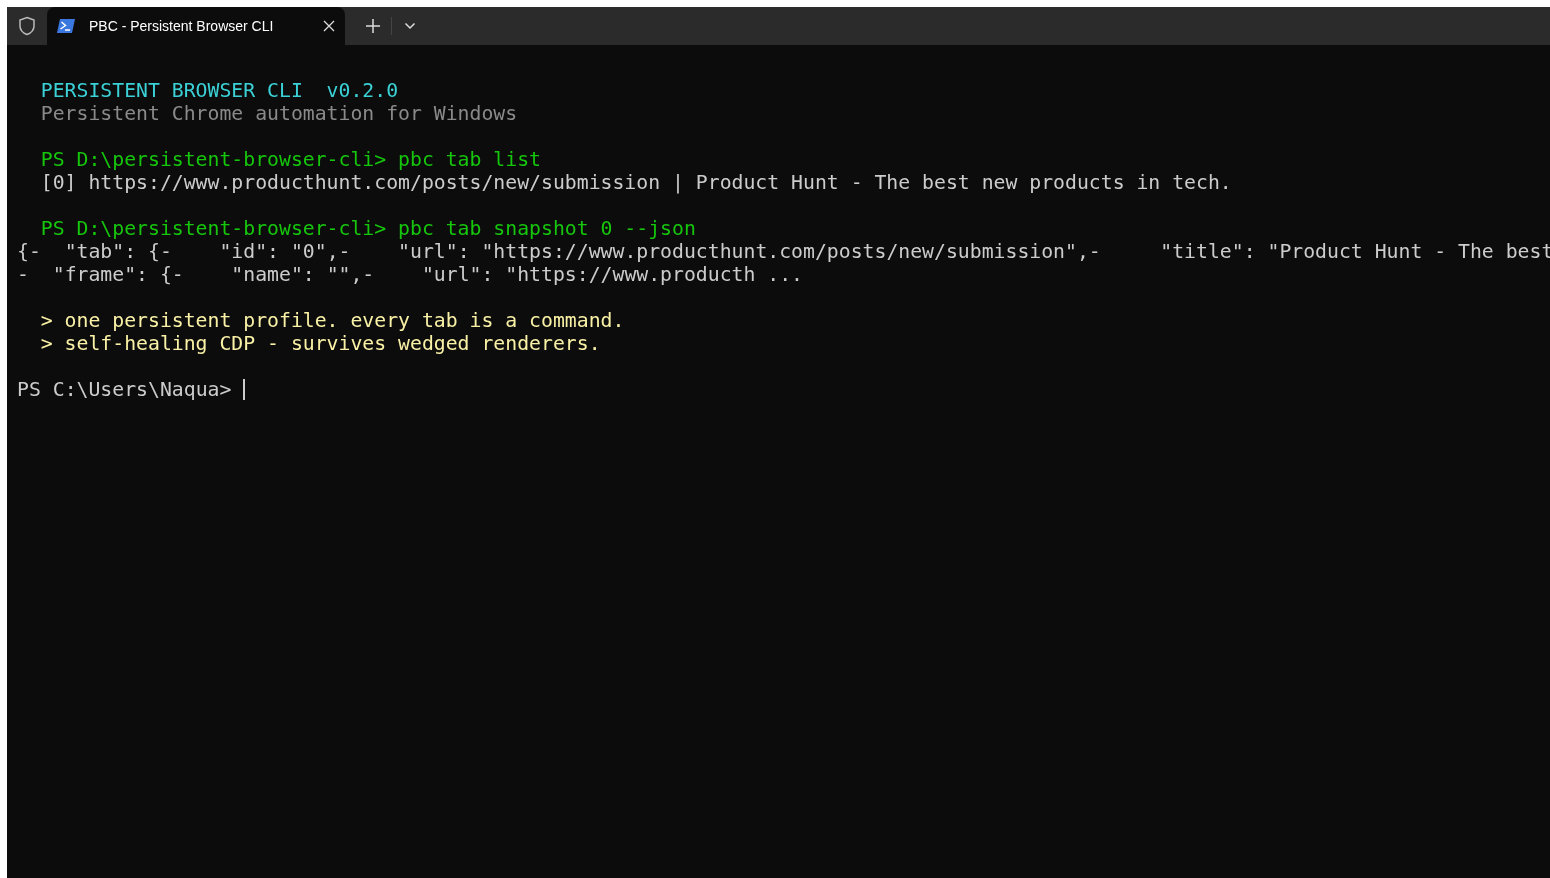  I want to click on terminal-tab: PBC - Persistent Browser CLI, so click(196, 26).